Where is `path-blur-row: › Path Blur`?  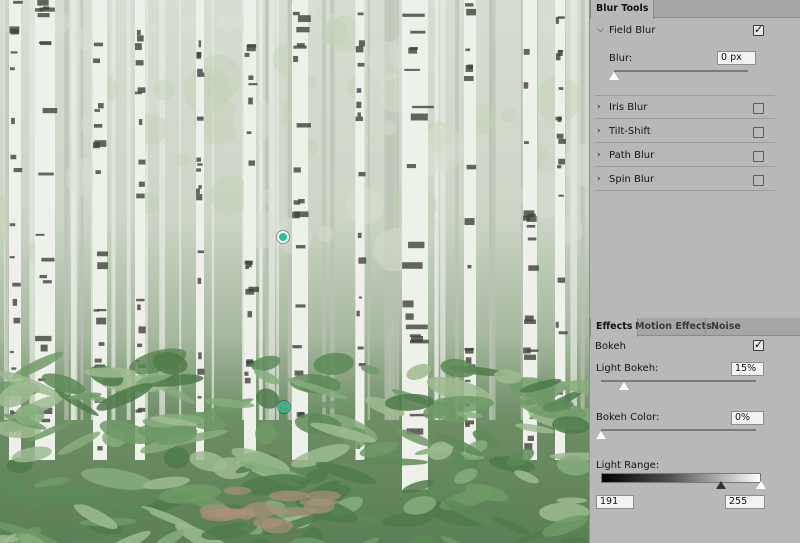
path-blur-row: › Path Blur is located at coordinates (685, 156).